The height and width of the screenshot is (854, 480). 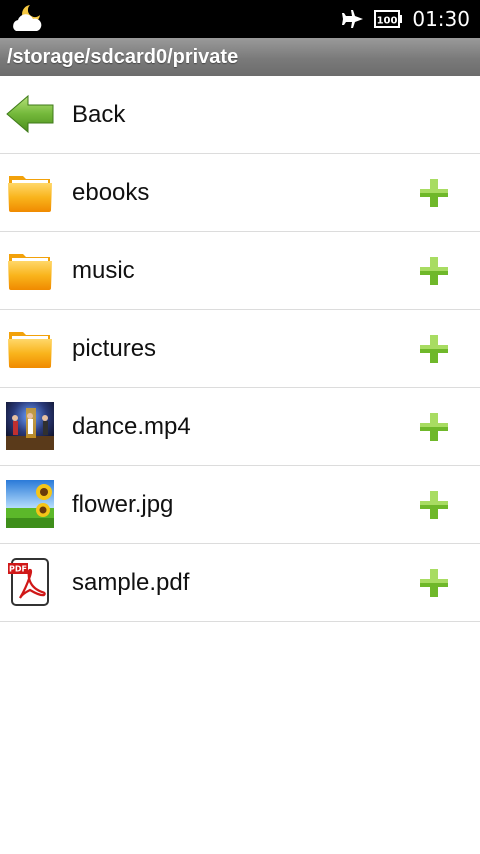 What do you see at coordinates (28, 582) in the screenshot?
I see `pdf-file-icon: PDF` at bounding box center [28, 582].